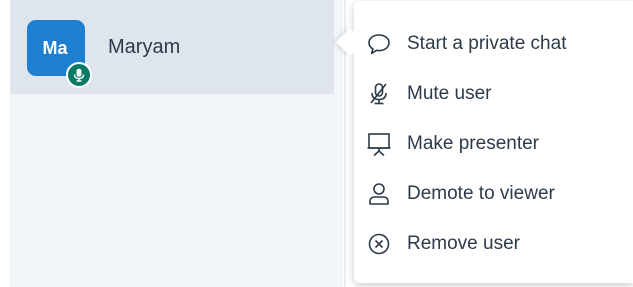 The width and height of the screenshot is (633, 287). I want to click on menu-pointer-cover, so click(361, 42).